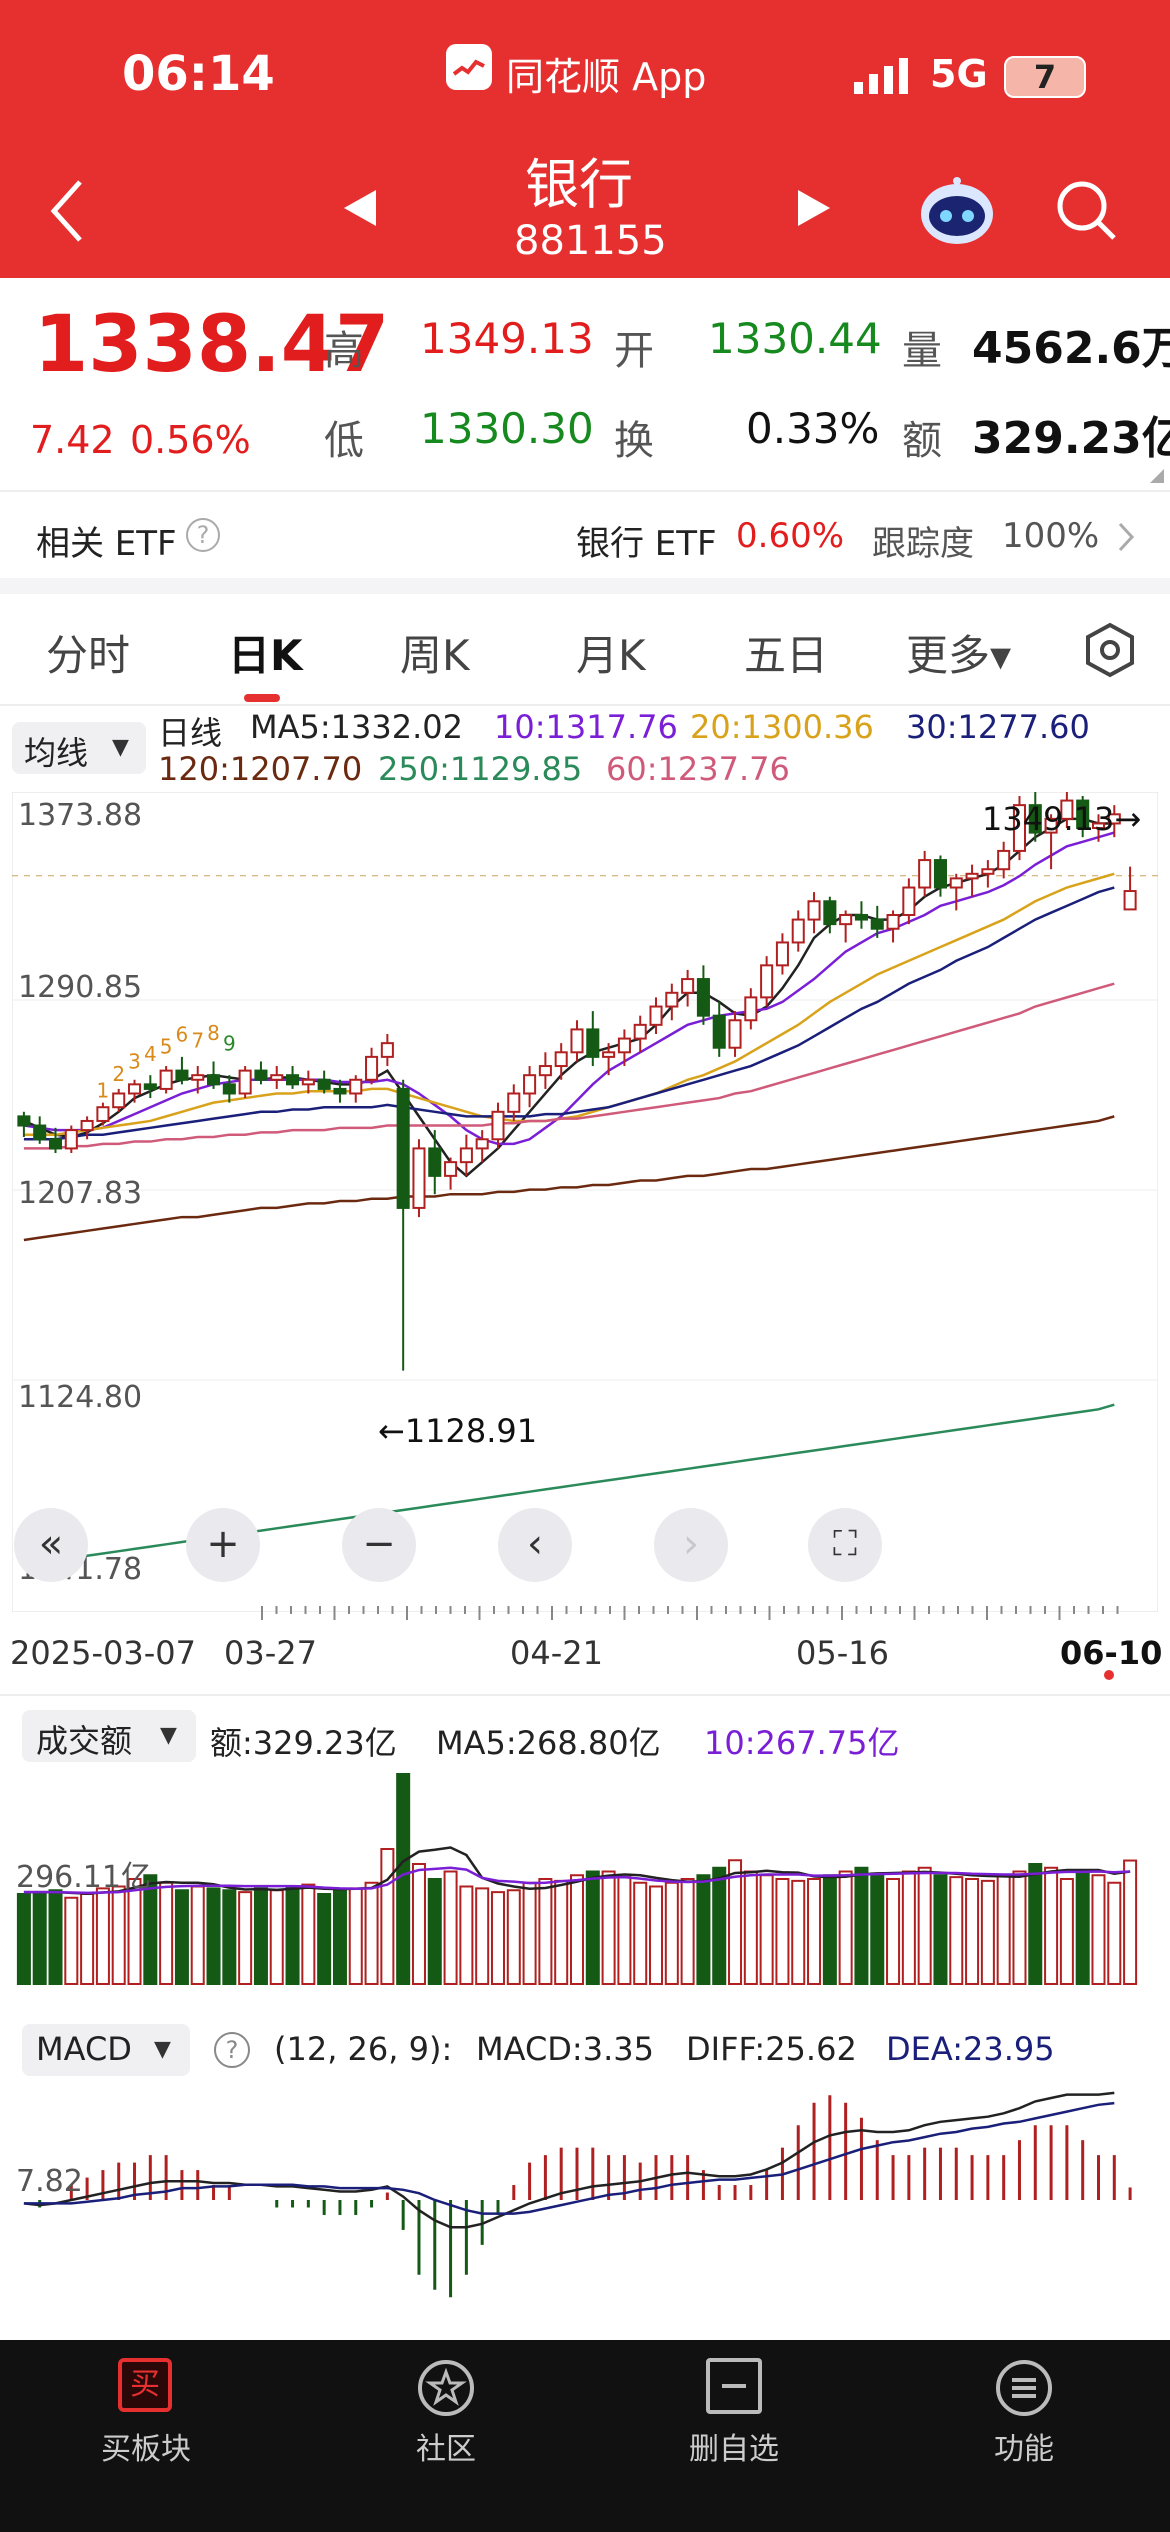 This screenshot has height=2532, width=1170. I want to click on minus-icon: −, so click(379, 1544).